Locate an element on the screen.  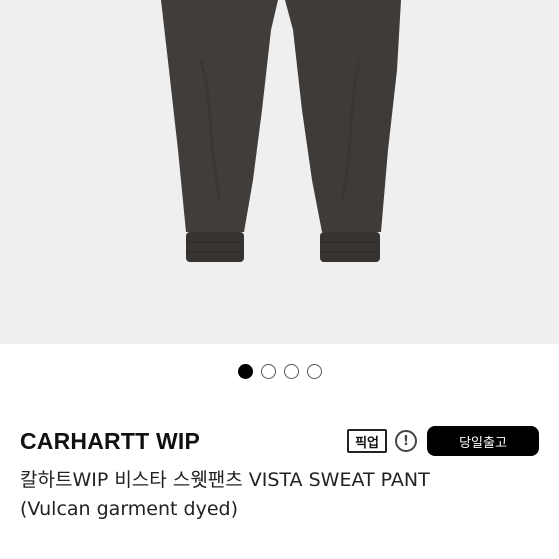
brand-row: CARHARTT WIP 픽업 ! 당일출고 is located at coordinates (279, 441).